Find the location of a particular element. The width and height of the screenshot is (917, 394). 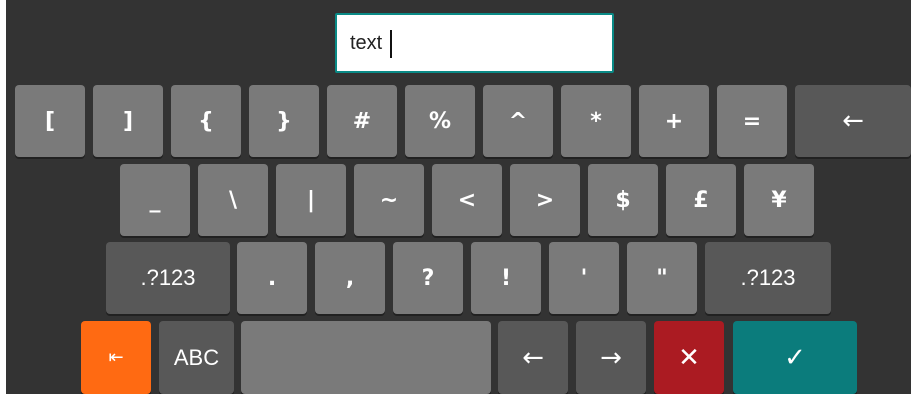

symbols-toggle-right: .?123 is located at coordinates (768, 278).